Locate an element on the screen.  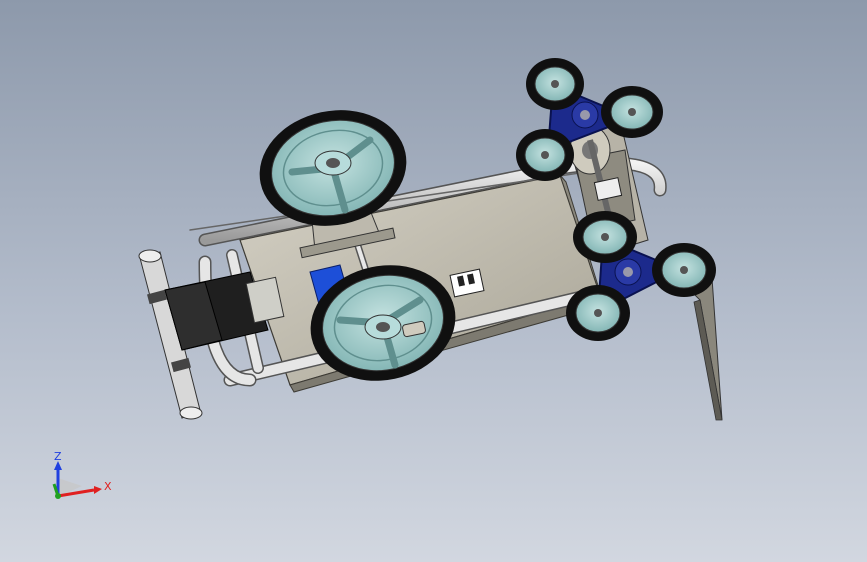
drive-motor is located at coordinates (224, 311).